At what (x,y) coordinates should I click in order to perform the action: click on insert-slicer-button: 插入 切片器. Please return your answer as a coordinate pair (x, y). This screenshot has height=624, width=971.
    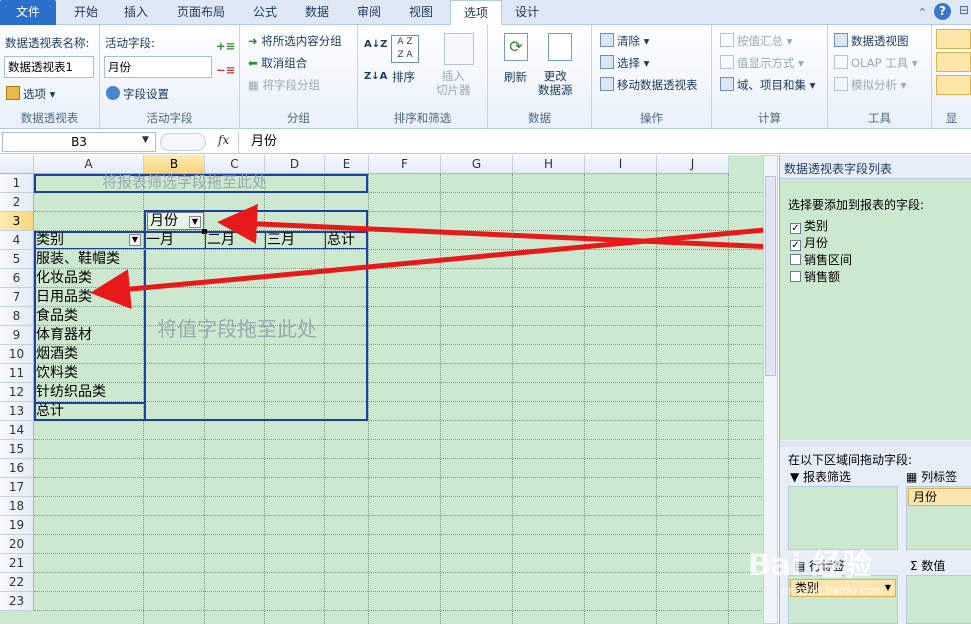
    Looking at the image, I should click on (453, 83).